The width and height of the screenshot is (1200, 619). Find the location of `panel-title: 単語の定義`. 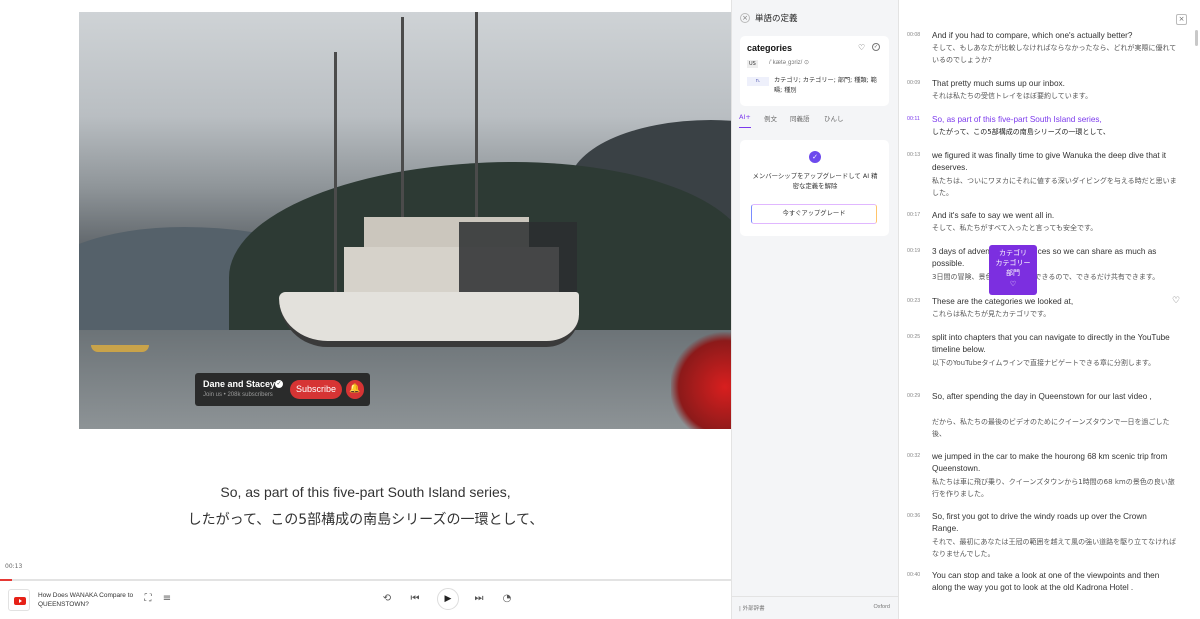

panel-title: 単語の定義 is located at coordinates (776, 19).